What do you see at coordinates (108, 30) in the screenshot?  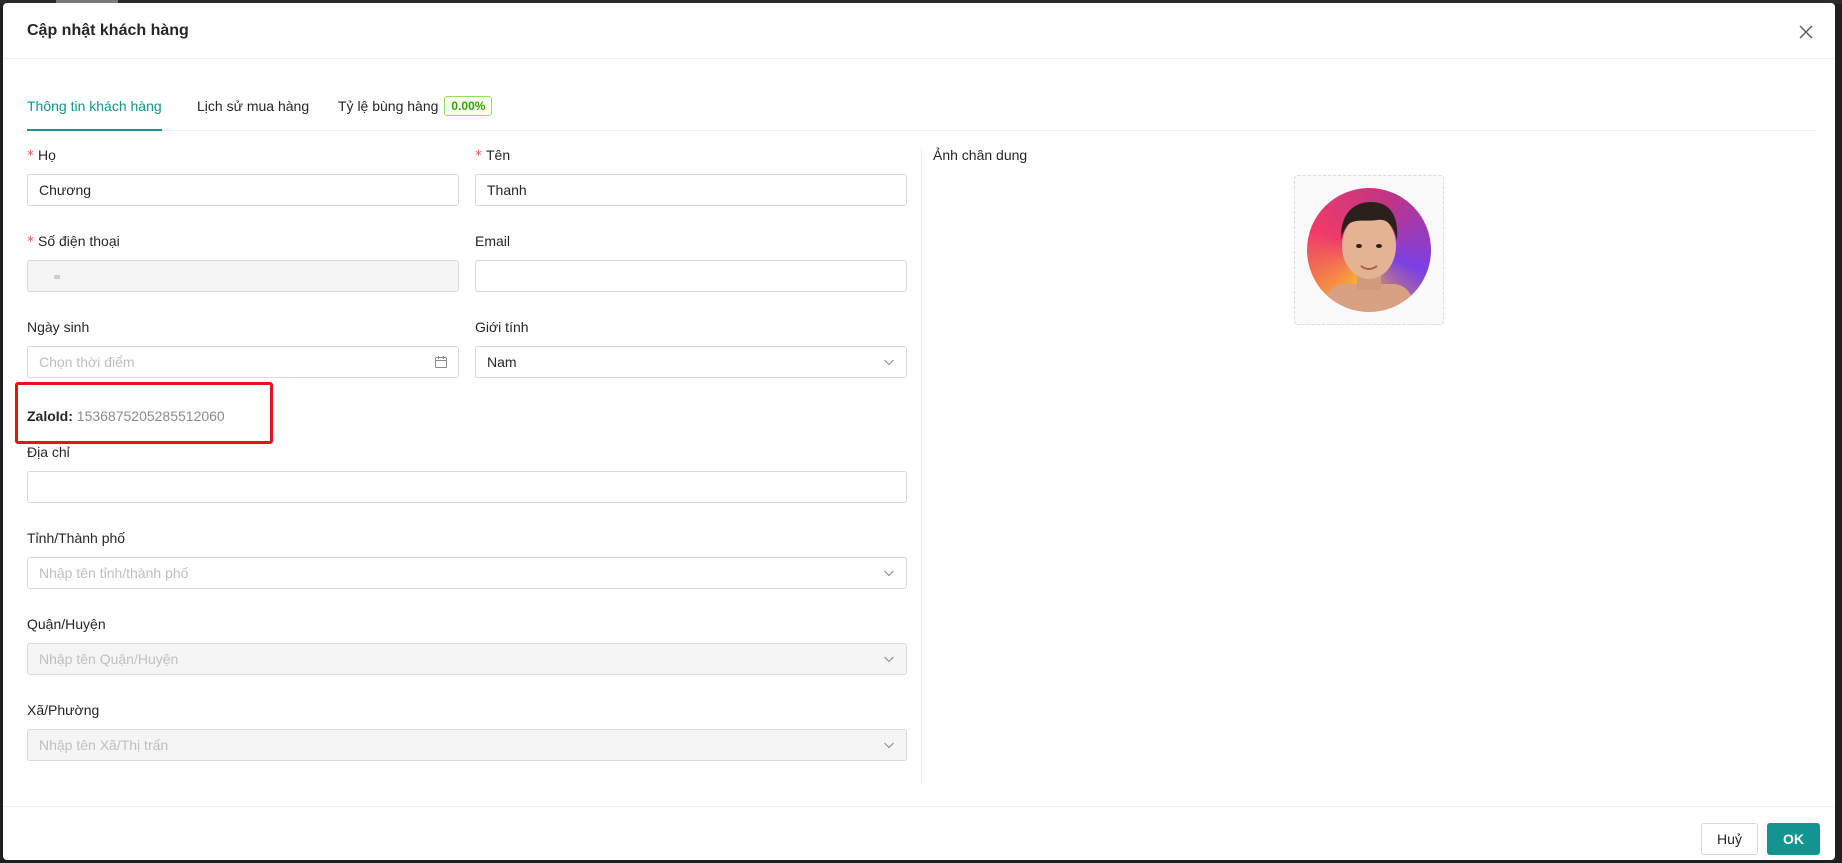 I see `modal-title: Cập nhật khách hàng` at bounding box center [108, 30].